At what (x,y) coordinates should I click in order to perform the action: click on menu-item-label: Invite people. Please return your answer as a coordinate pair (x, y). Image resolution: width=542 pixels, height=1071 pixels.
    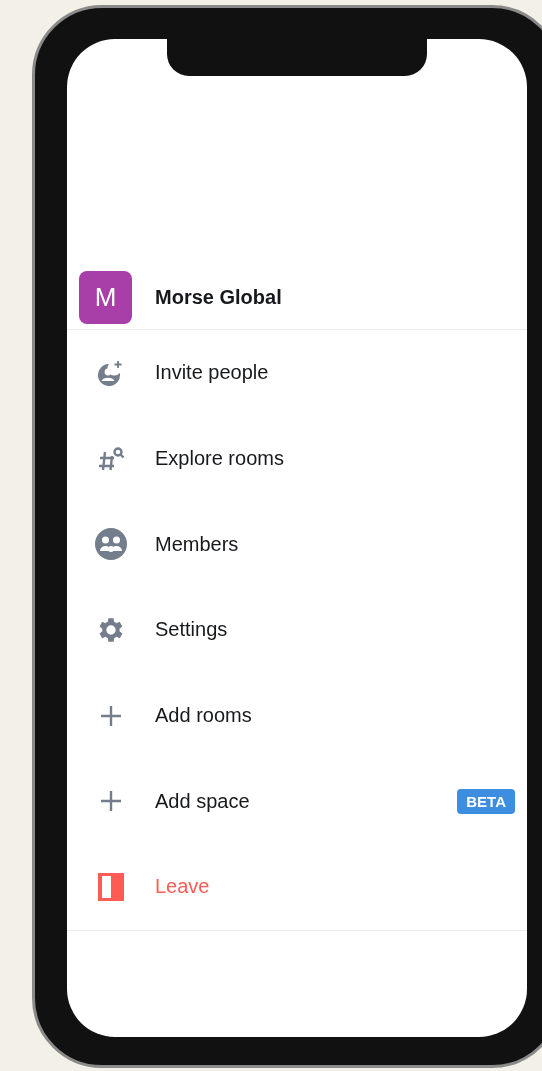
    Looking at the image, I should click on (212, 373).